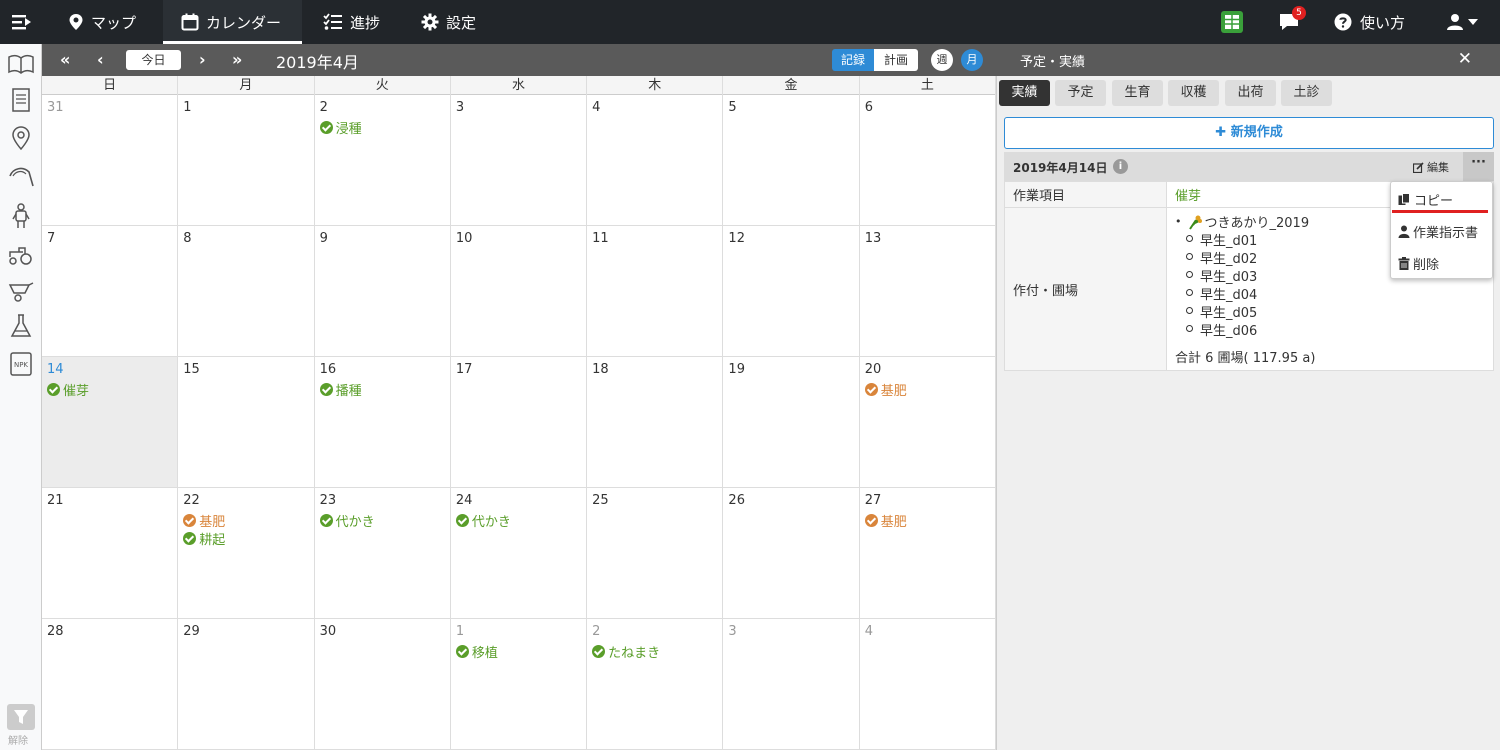  I want to click on next-year-icon: », so click(237, 59).